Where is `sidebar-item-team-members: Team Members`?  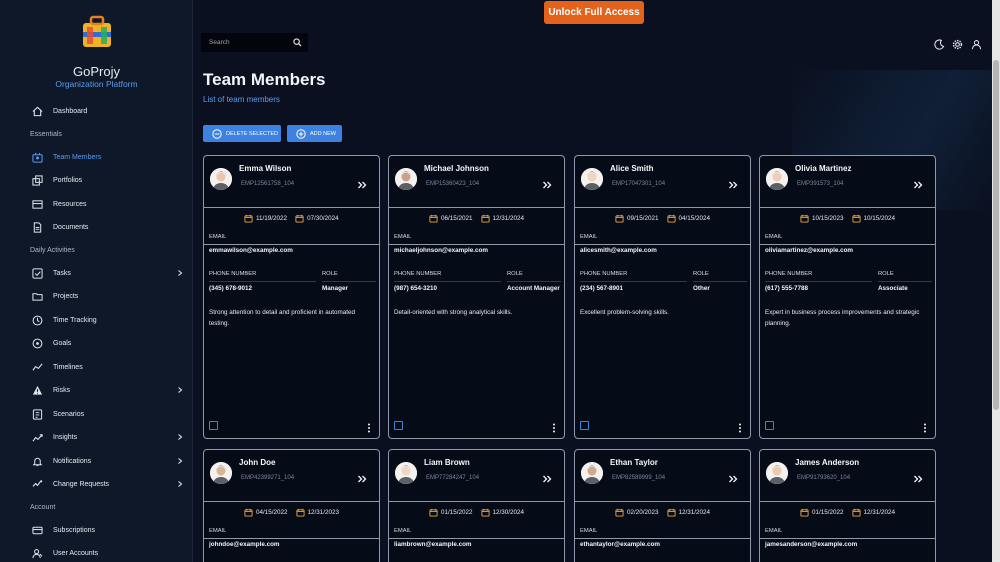
sidebar-item-team-members: Team Members is located at coordinates (96, 158).